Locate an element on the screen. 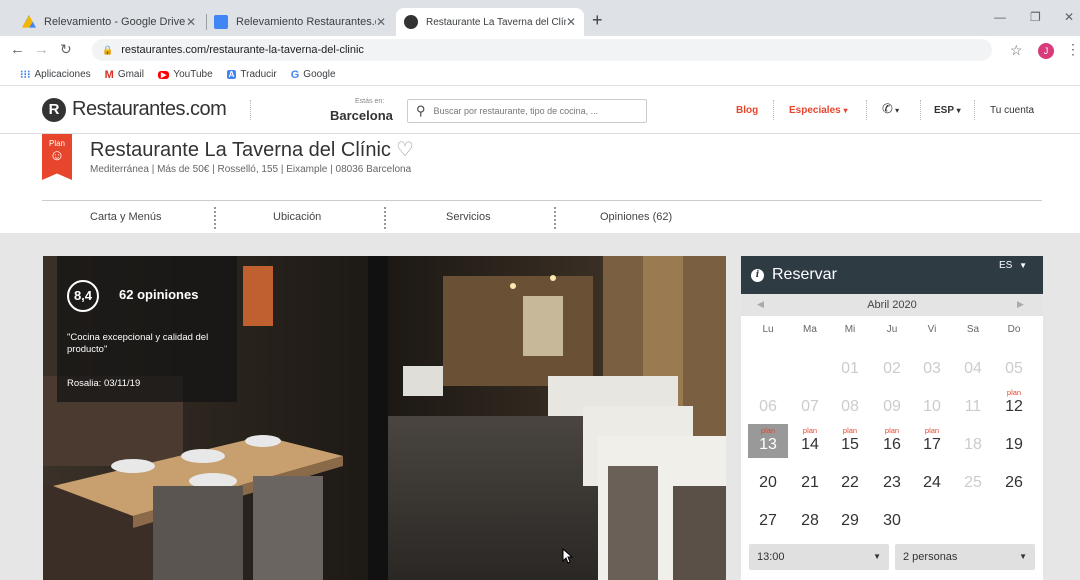 This screenshot has height=580, width=1080. calendar-day: 18 is located at coordinates (973, 441).